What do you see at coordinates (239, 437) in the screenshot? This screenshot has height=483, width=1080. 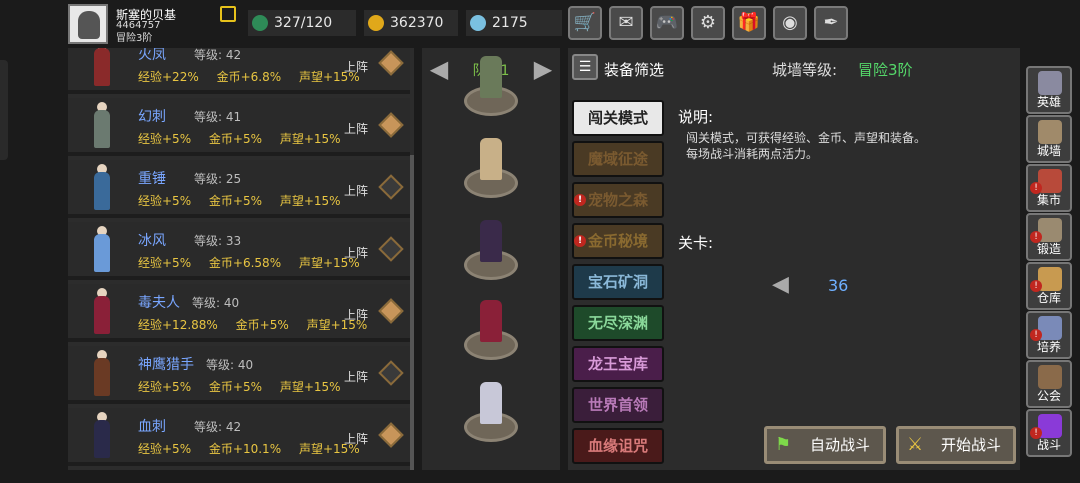 I see `hero-row: 血刺 等级: 42 经验+5% 金币+10.1% 声望+15% 上阵` at bounding box center [239, 437].